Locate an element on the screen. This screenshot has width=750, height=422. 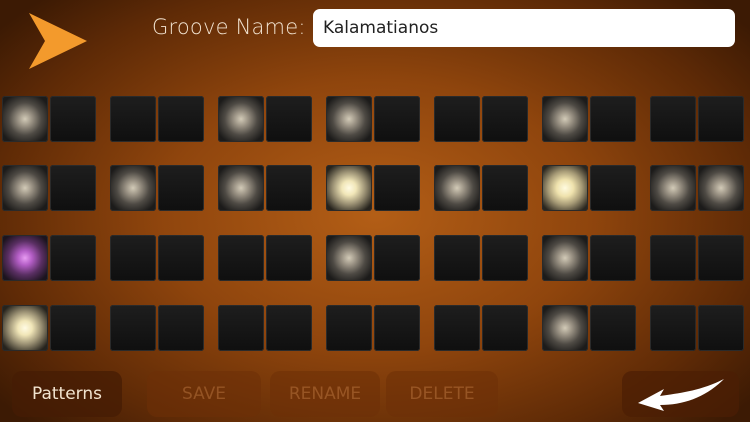
step-pad-r3-c2 is located at coordinates (73, 258).